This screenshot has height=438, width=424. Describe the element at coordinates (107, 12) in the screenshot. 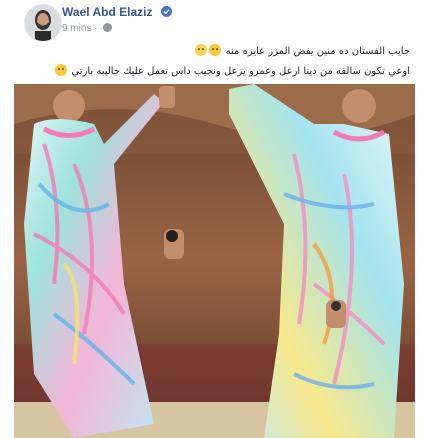

I see `author-name: Wael Abd Elaziz` at that location.